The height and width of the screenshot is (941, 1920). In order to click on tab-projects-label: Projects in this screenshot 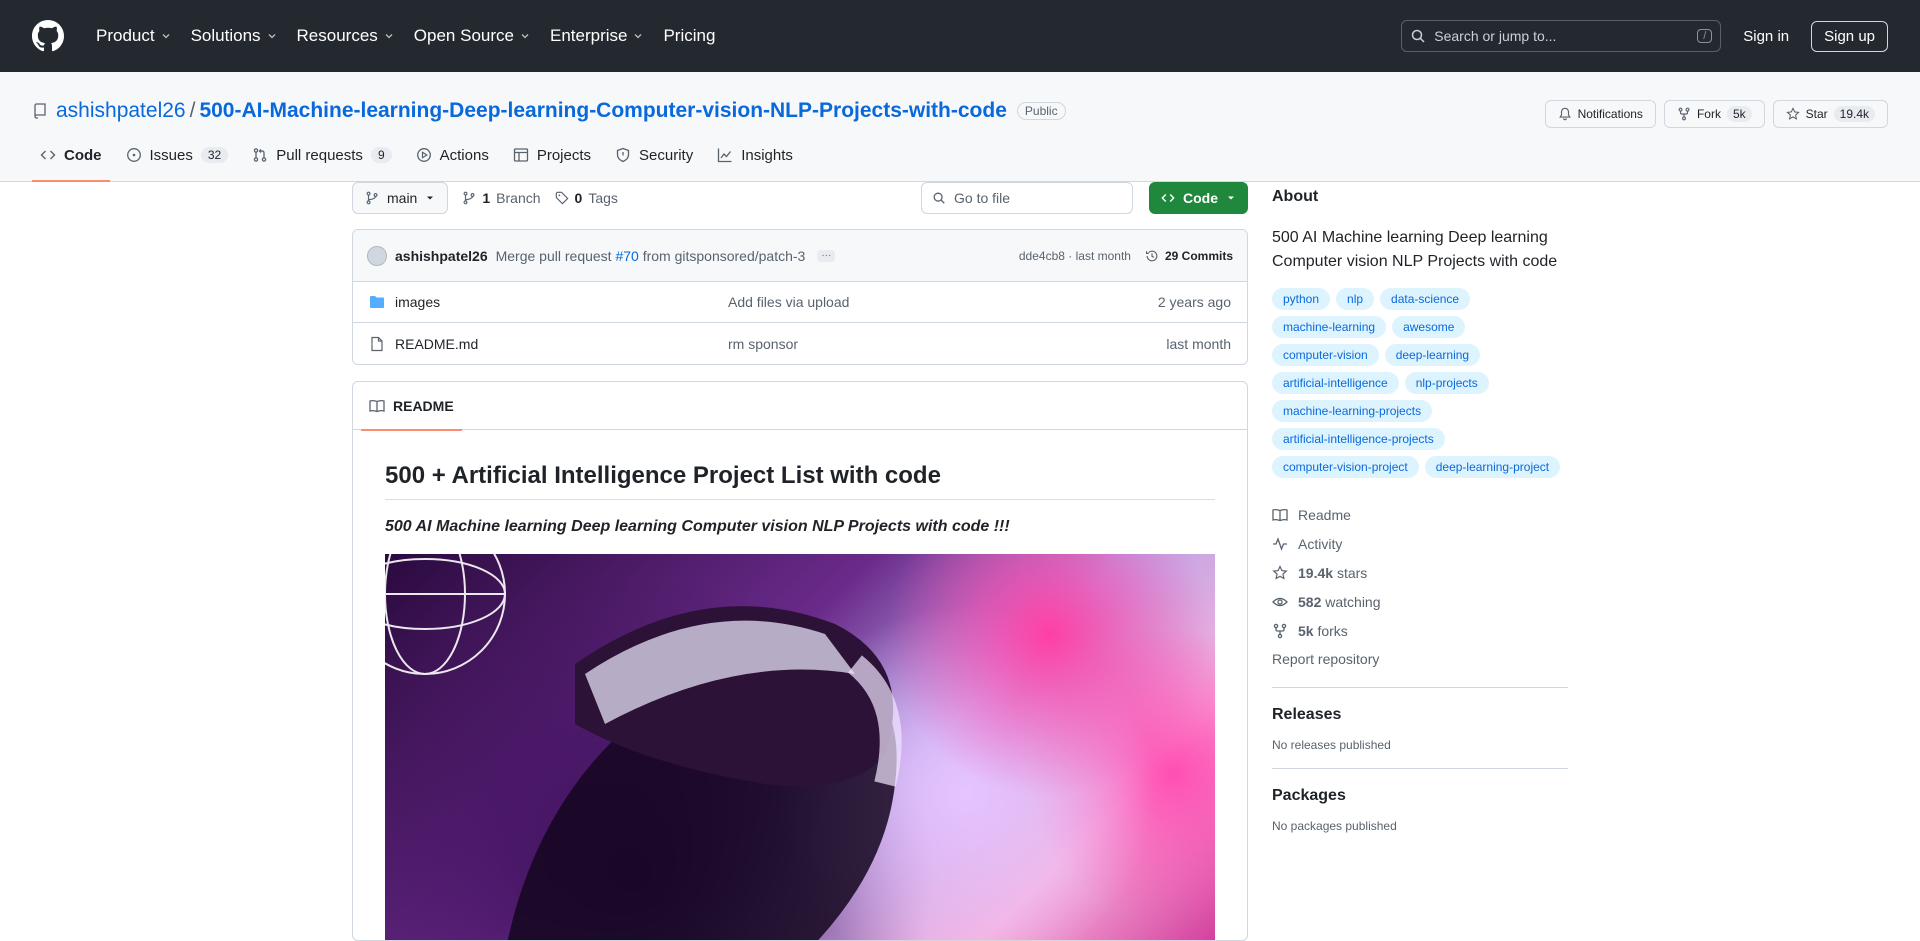, I will do `click(564, 155)`.